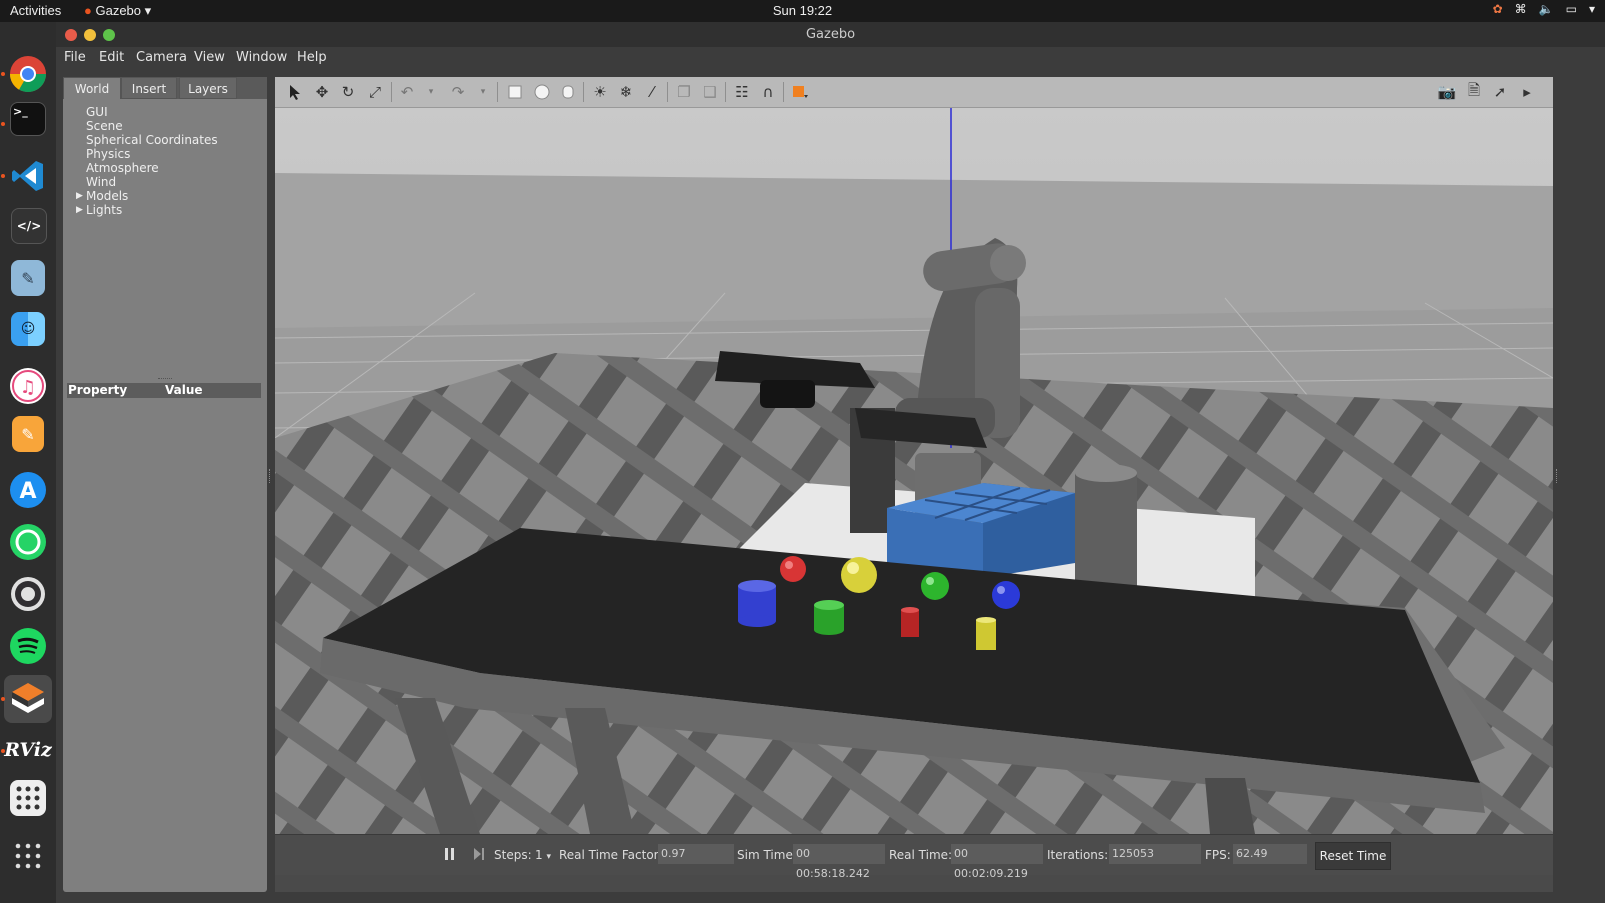 This screenshot has width=1605, height=903. I want to click on launchpad-icon, so click(28, 798).